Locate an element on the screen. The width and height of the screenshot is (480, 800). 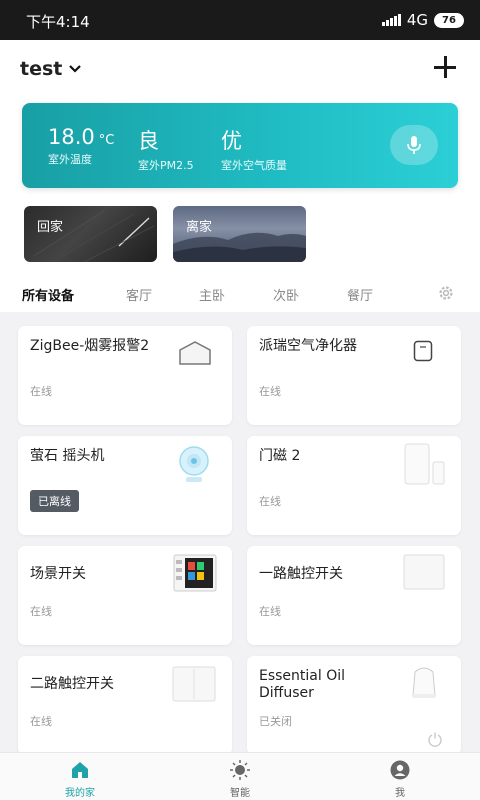
home-name: test is located at coordinates (41, 69).